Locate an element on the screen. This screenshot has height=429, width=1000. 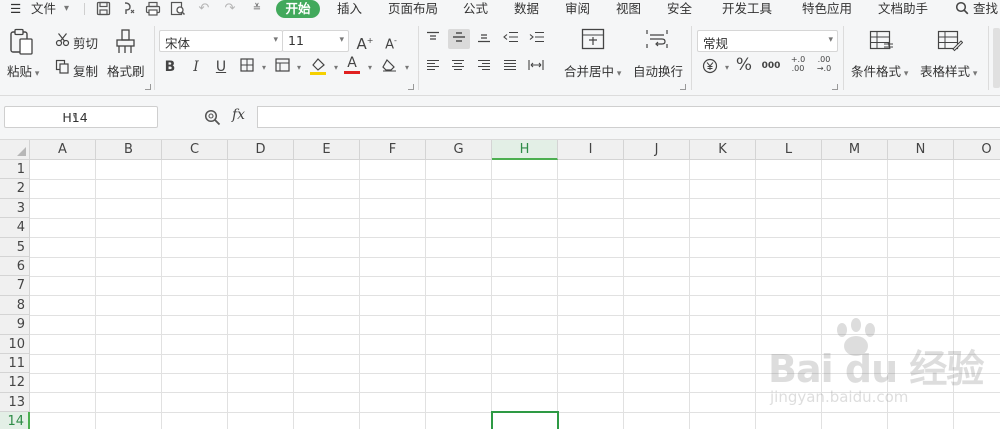
wrap-text-icon is located at coordinates (657, 40).